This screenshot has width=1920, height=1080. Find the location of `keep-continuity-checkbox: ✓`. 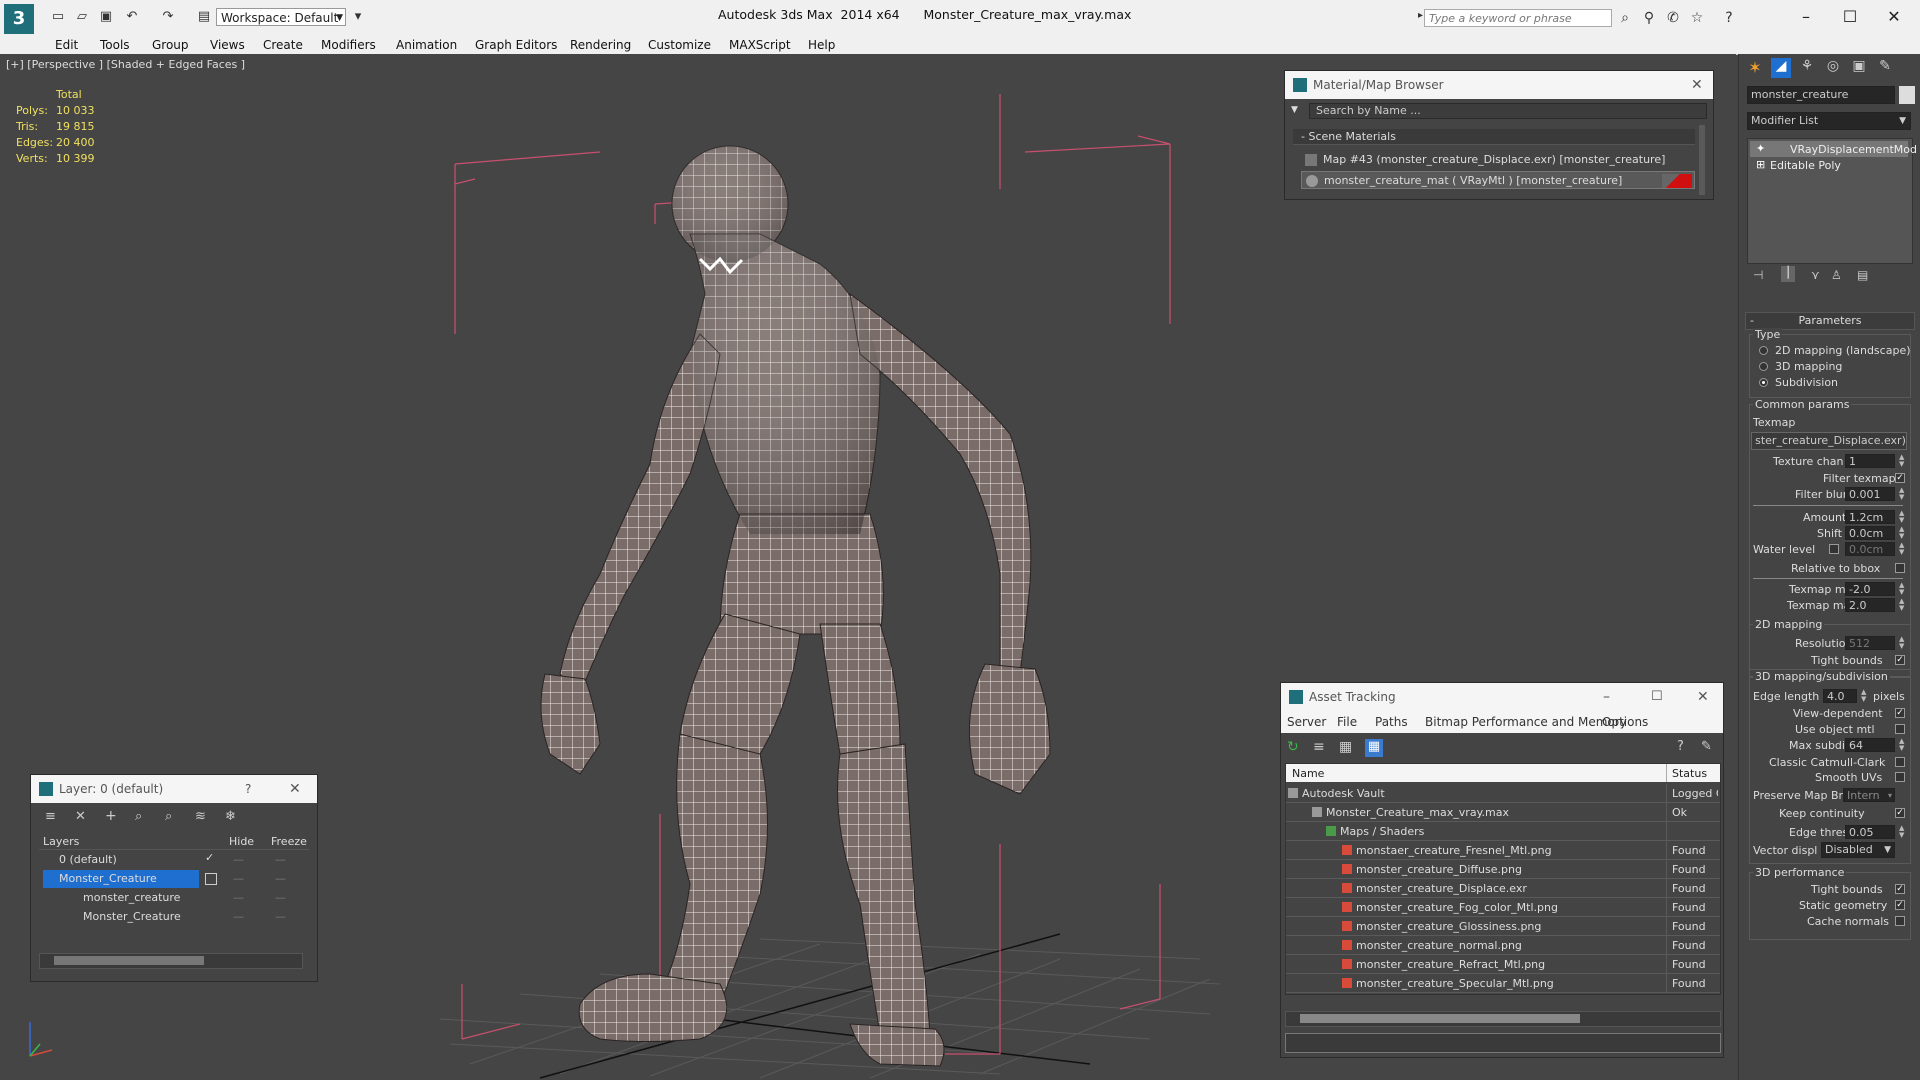

keep-continuity-checkbox: ✓ is located at coordinates (1900, 813).